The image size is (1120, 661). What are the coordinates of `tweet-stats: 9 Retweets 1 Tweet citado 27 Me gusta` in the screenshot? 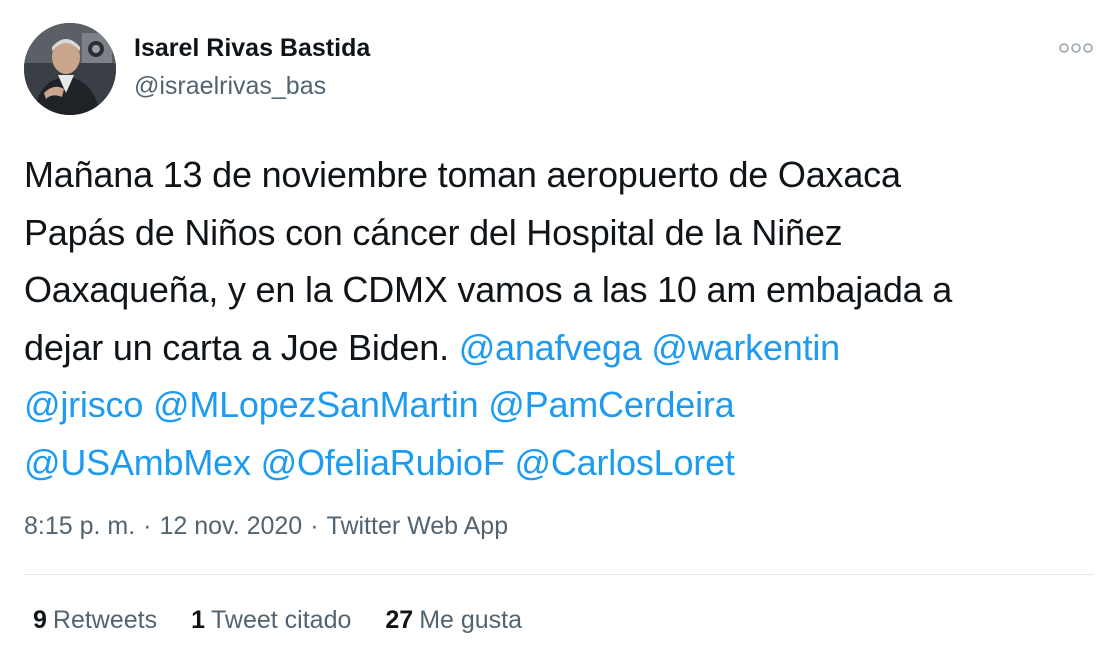 It's located at (294, 620).